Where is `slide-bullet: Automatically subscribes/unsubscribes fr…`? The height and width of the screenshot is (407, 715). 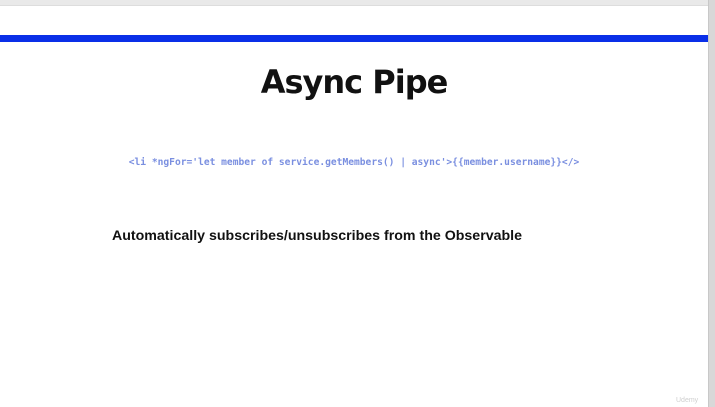 slide-bullet: Automatically subscribes/unsubscribes fr… is located at coordinates (317, 236).